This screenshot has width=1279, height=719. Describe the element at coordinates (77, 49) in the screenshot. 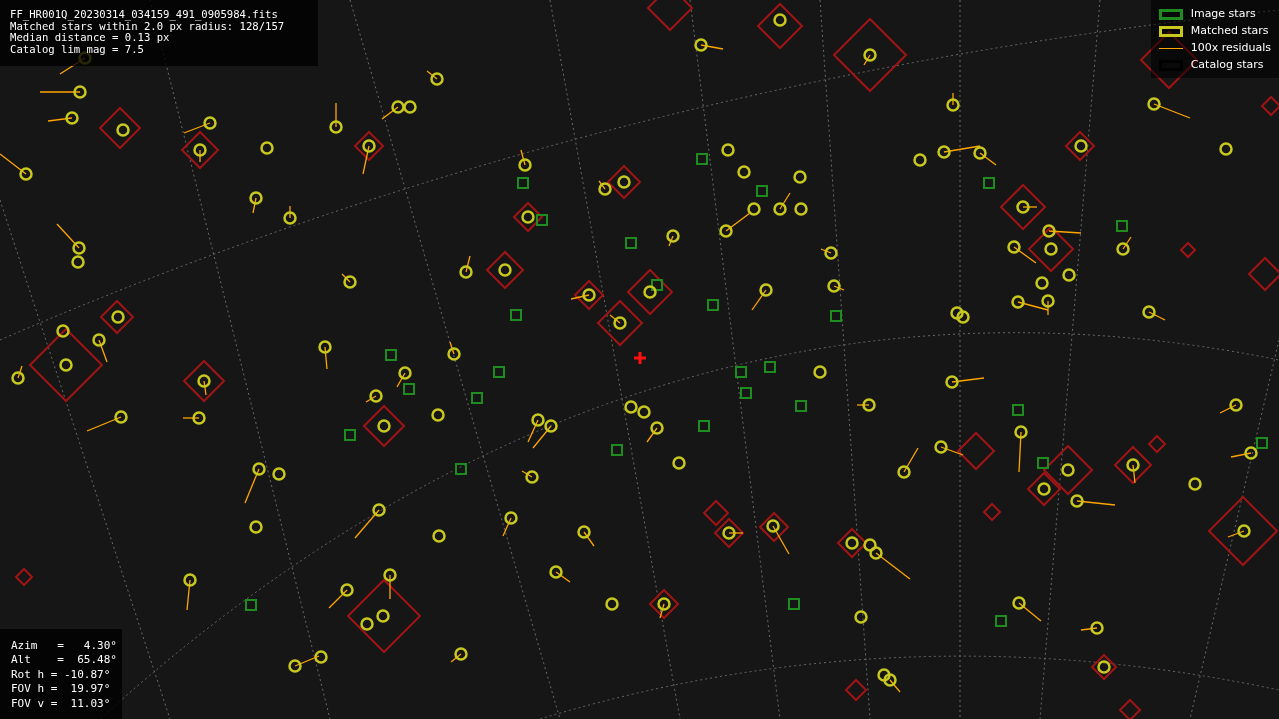

I see `info-text: Catalog lim mag = 7.5` at that location.